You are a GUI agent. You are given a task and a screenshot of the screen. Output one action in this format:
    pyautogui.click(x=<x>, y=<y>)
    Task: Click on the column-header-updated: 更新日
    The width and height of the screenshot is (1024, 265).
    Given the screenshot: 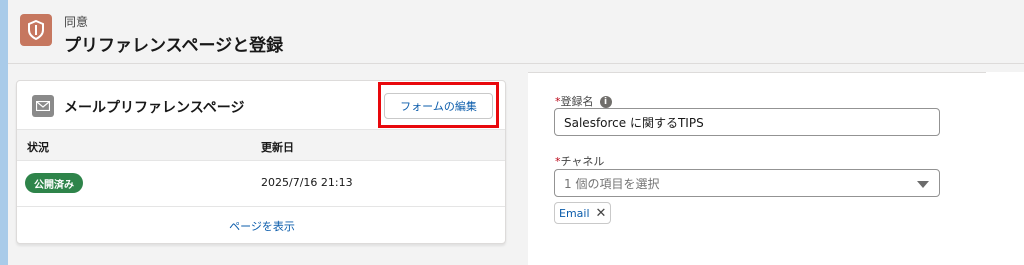 What is the action you would take?
    pyautogui.click(x=277, y=147)
    